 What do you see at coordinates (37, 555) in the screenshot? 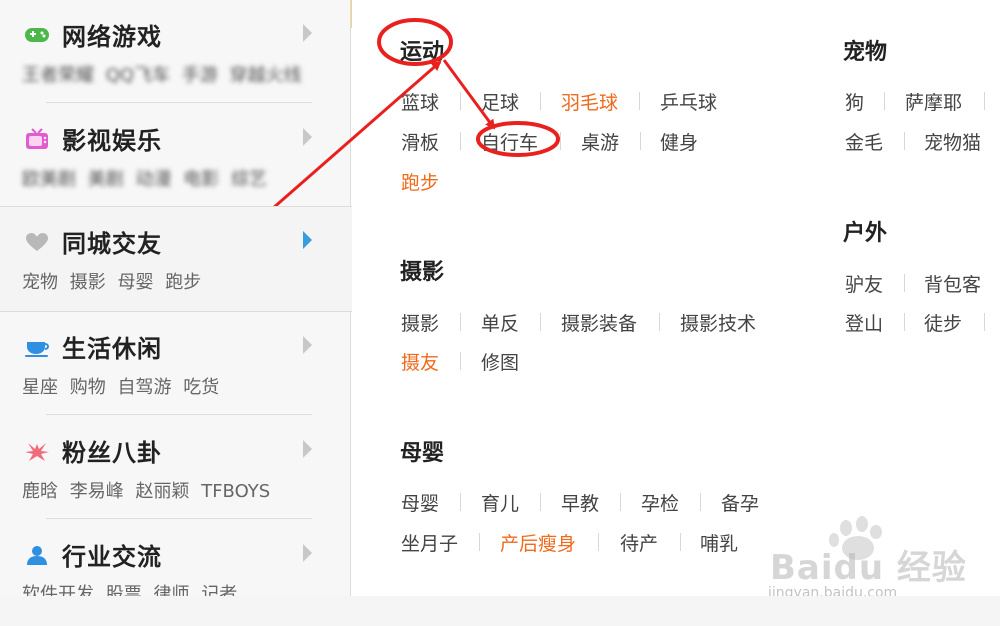
I see `person-icon` at bounding box center [37, 555].